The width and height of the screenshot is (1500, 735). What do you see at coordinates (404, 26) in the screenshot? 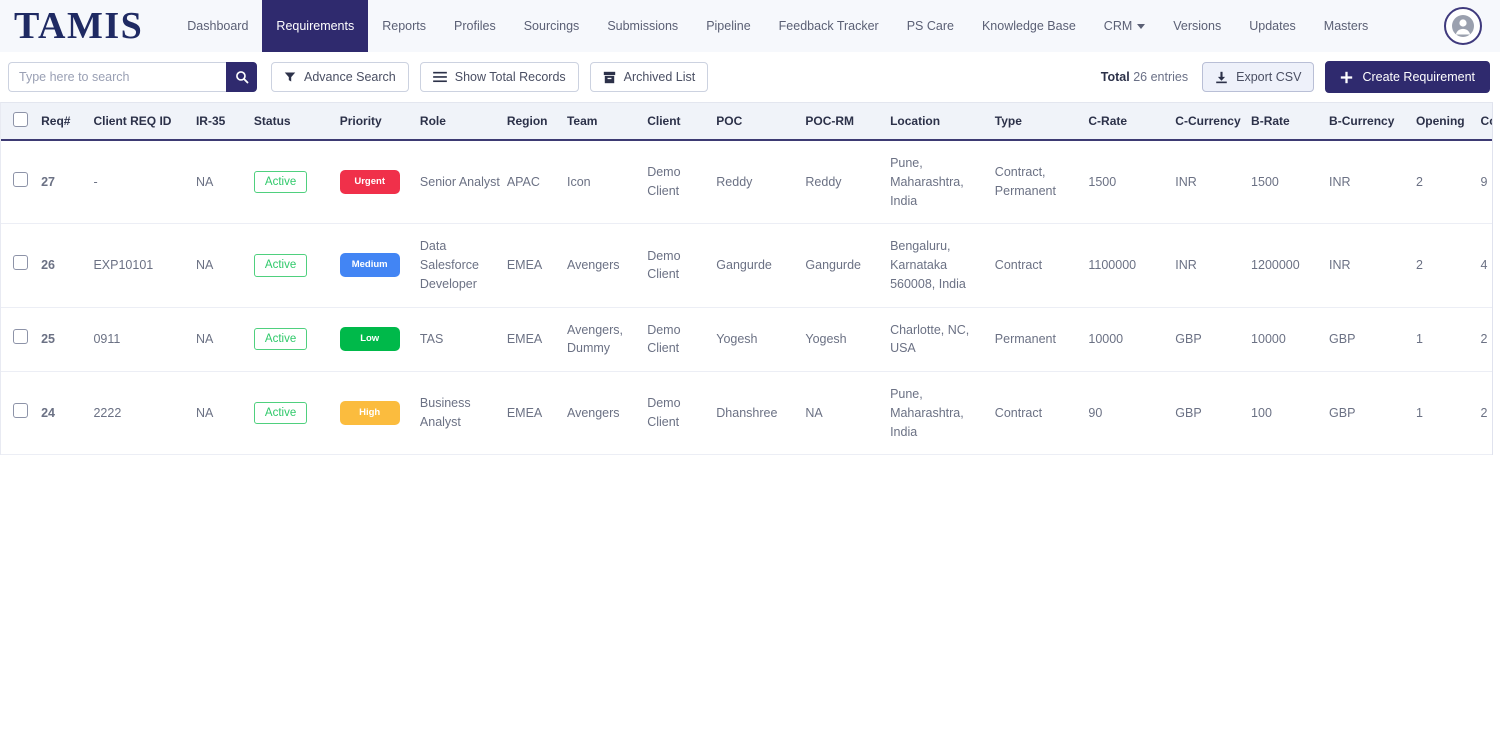
I see `nav-item-reports: Reports` at bounding box center [404, 26].